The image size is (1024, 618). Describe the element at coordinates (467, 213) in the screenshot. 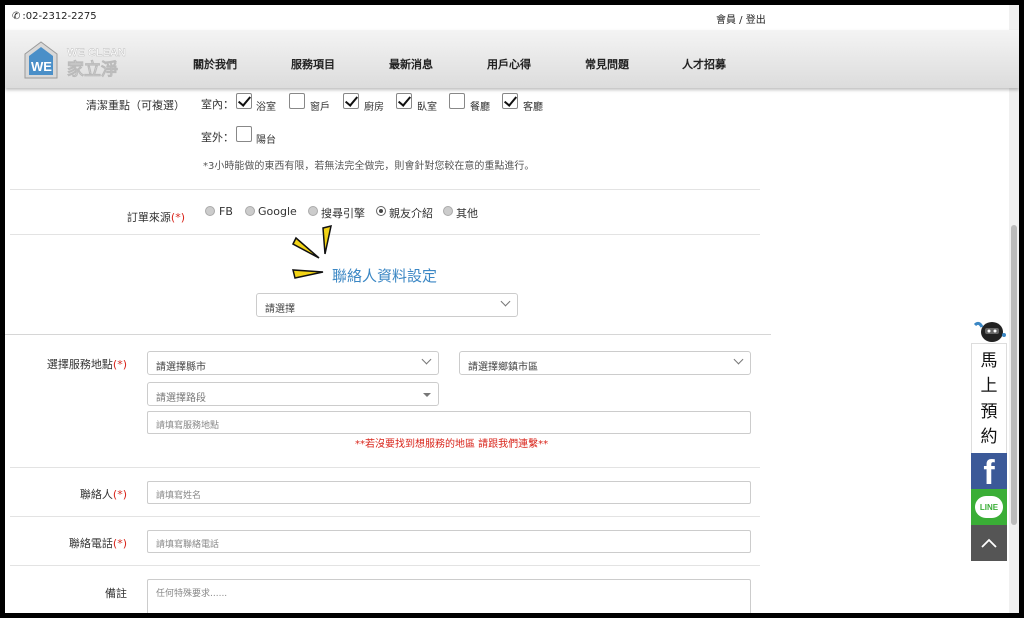

I see `radio-label-other: 其他` at that location.